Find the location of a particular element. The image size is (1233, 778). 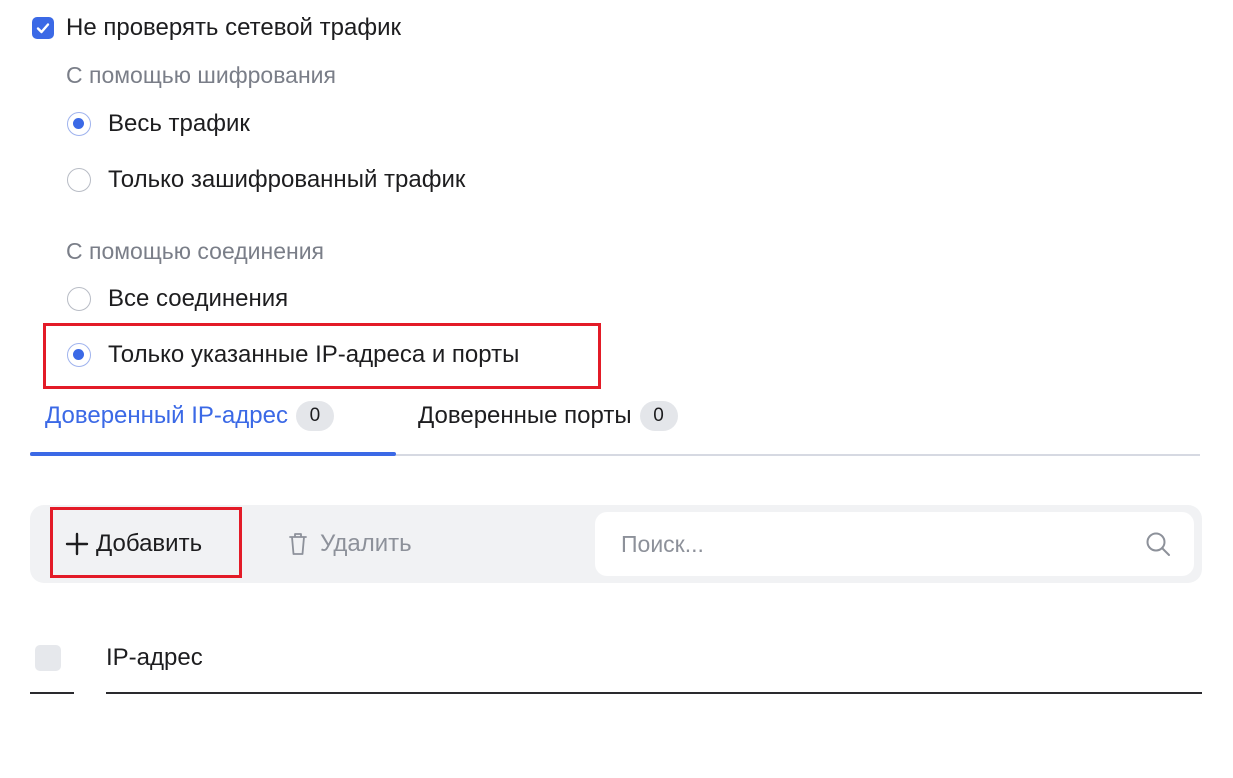

tab-trusted-ports: Доверенные порты 0 is located at coordinates (548, 416).